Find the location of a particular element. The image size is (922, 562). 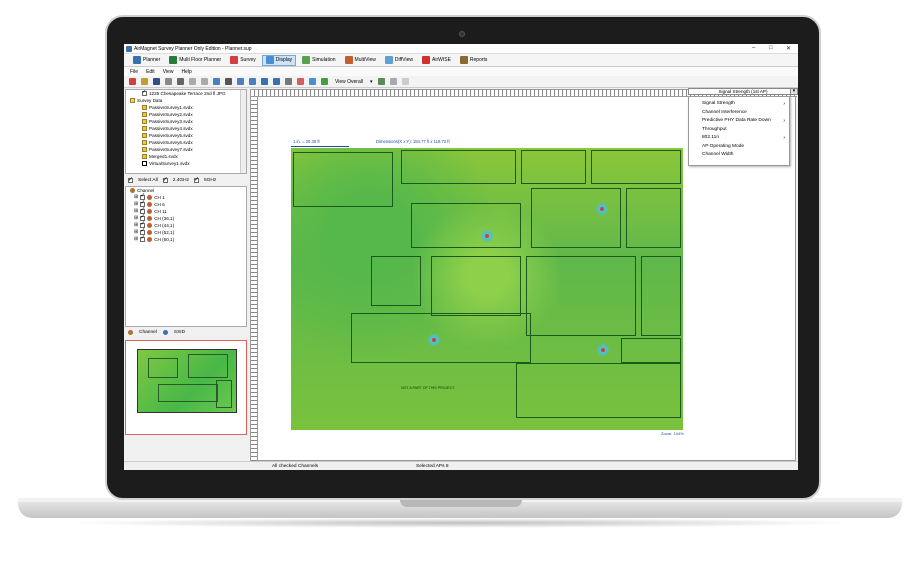

menu-edit: Edit is located at coordinates (150, 72).